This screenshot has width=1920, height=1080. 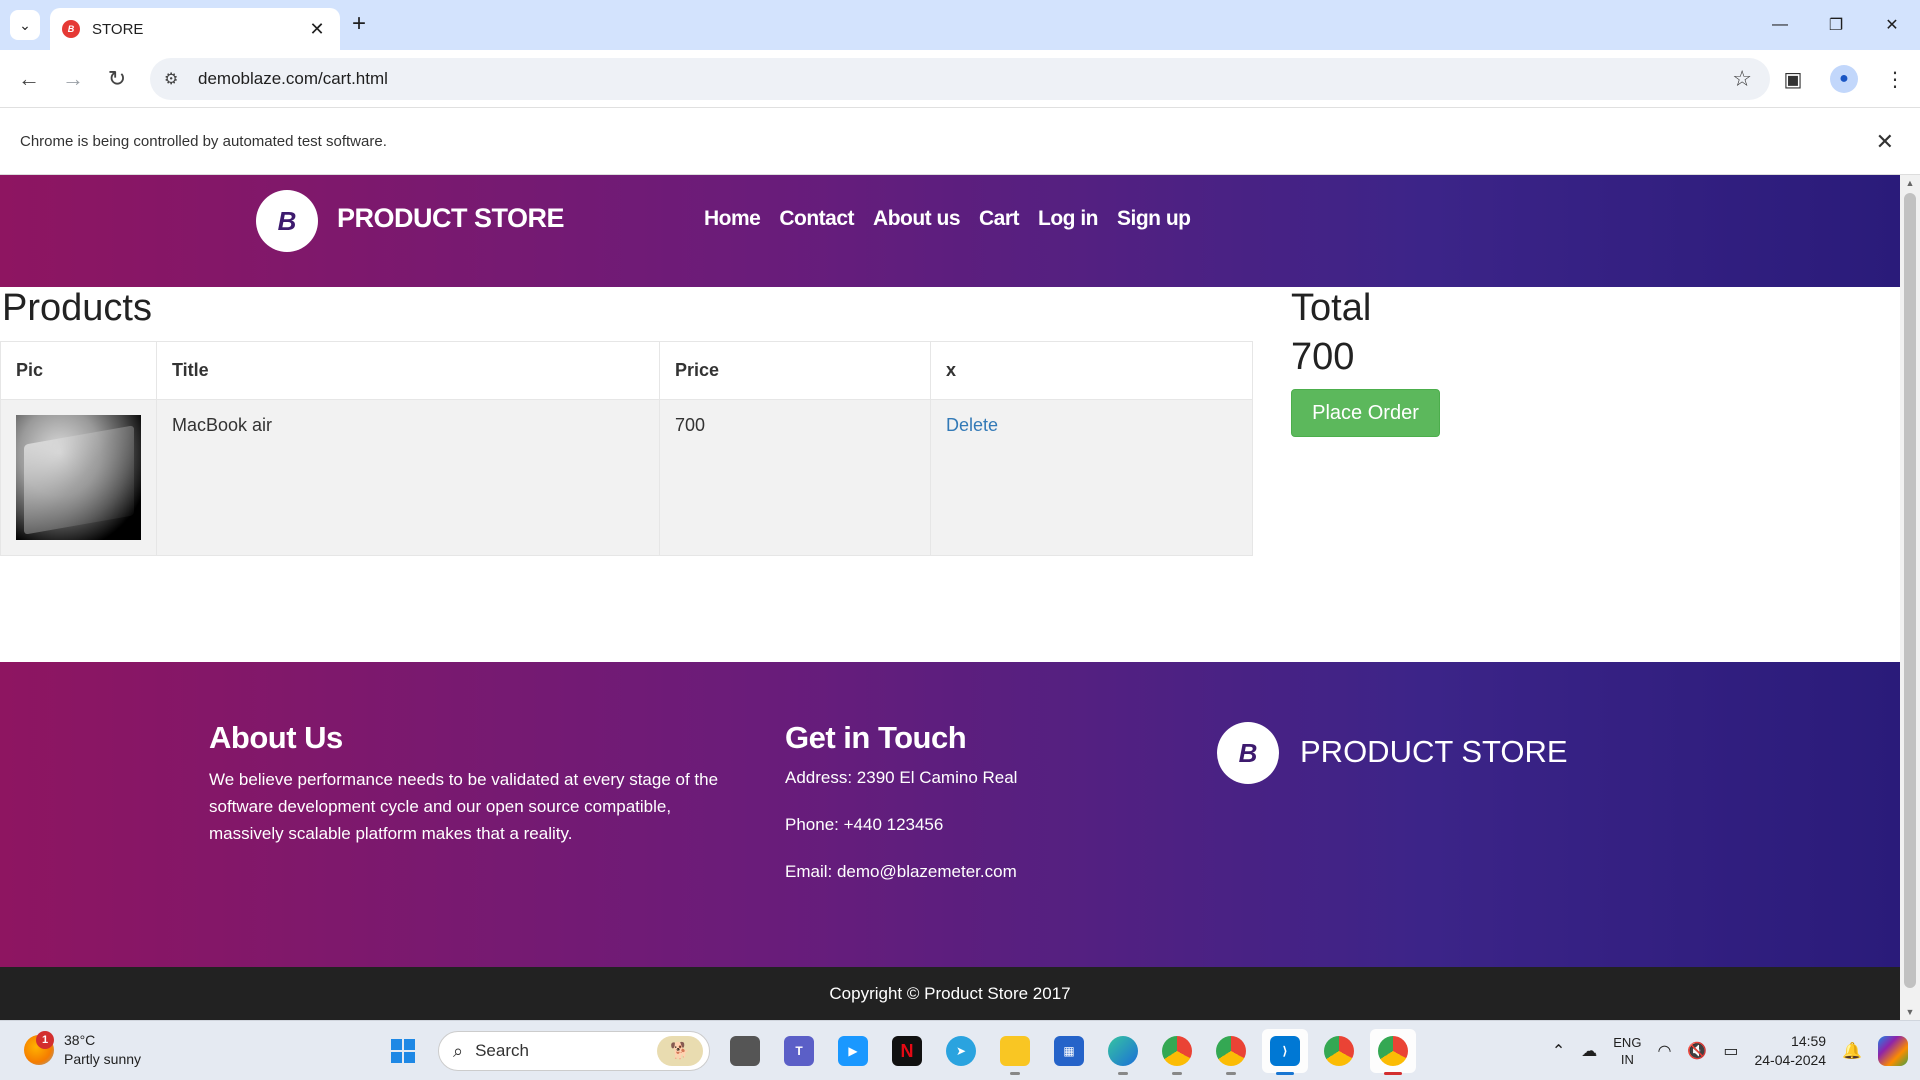 I want to click on scroll-up-icon: ▲, so click(x=1910, y=183).